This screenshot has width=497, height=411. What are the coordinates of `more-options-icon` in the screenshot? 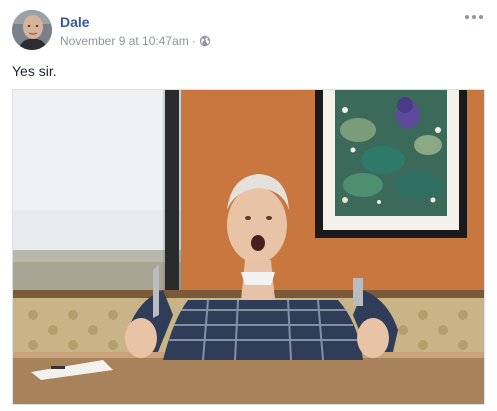 It's located at (474, 17).